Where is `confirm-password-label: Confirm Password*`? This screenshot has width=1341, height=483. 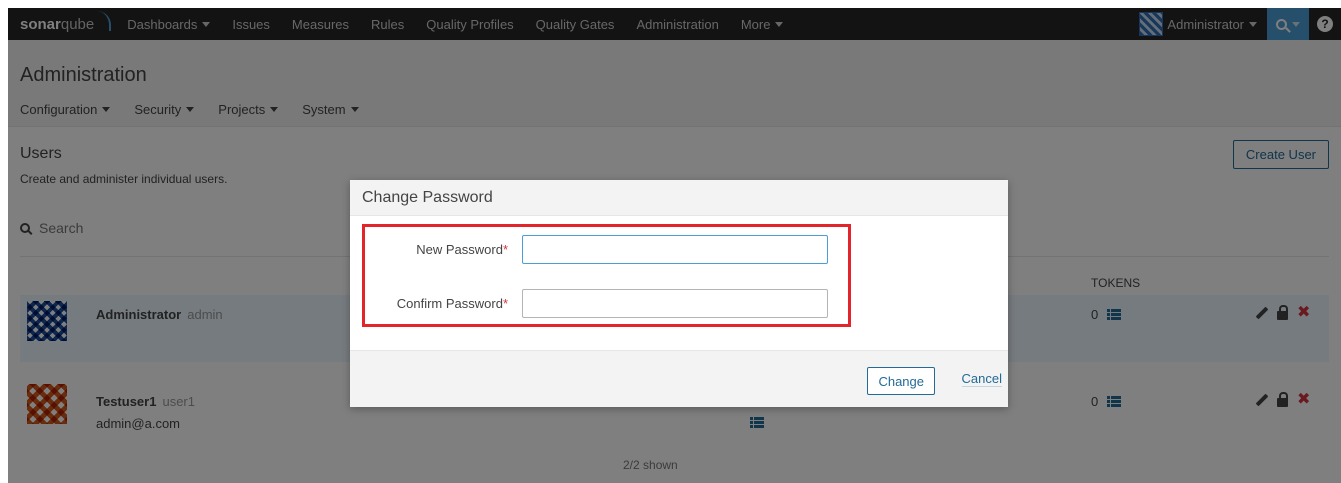 confirm-password-label: Confirm Password* is located at coordinates (452, 303).